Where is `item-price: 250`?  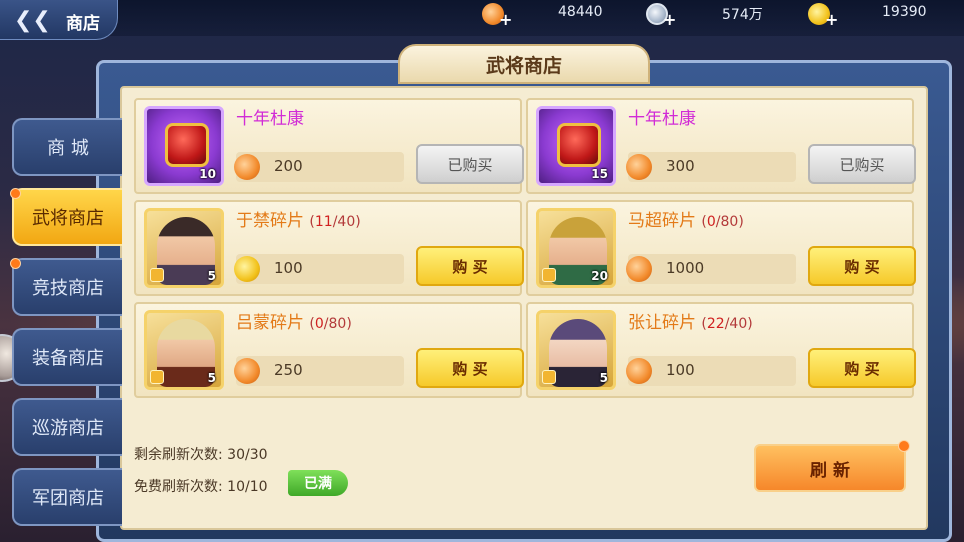 item-price: 250 is located at coordinates (288, 370).